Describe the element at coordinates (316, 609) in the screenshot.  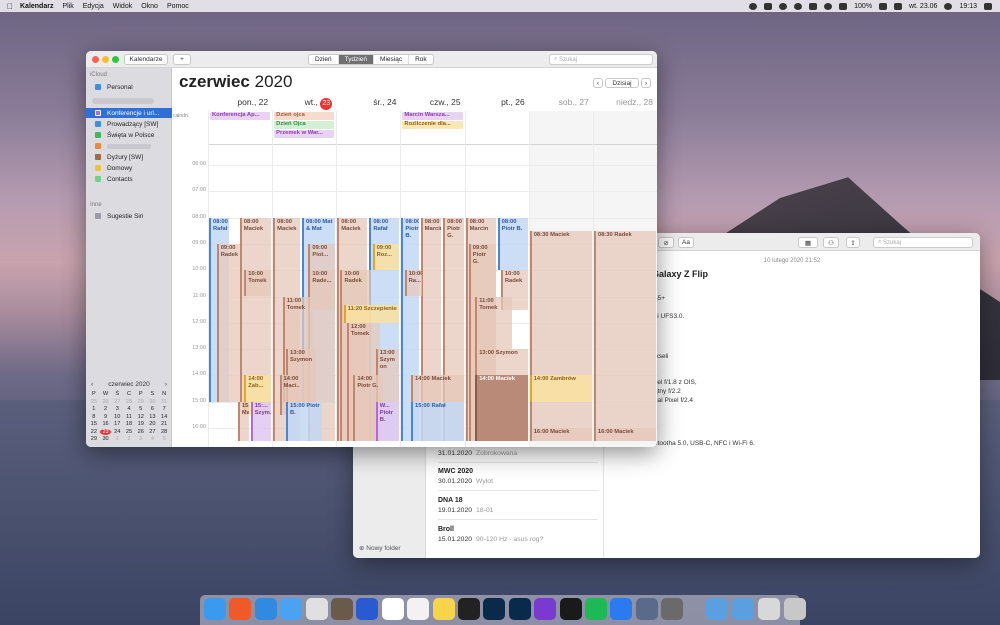
I see `slack-icon` at that location.